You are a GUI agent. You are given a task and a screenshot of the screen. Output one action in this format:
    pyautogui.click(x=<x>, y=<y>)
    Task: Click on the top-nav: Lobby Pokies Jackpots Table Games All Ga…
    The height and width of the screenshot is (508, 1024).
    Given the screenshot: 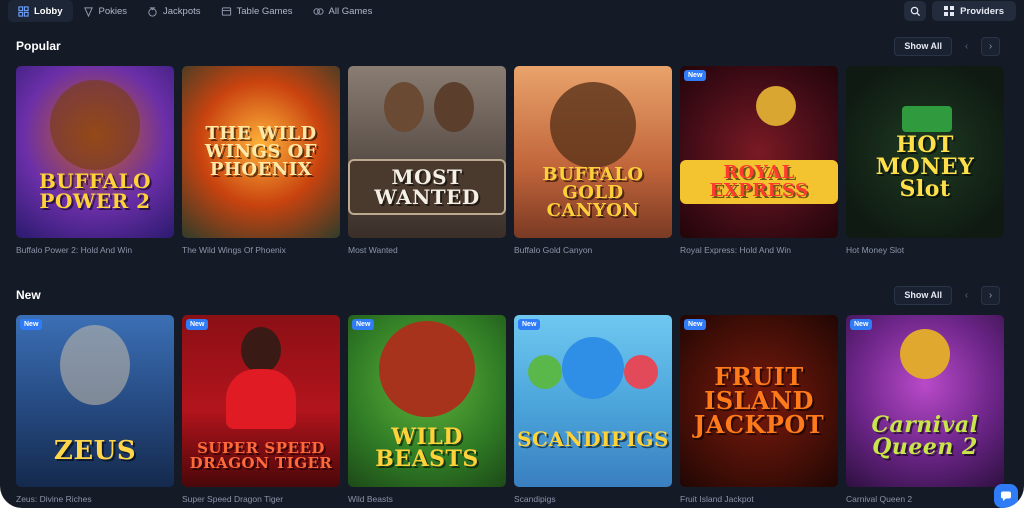 What is the action you would take?
    pyautogui.click(x=512, y=11)
    